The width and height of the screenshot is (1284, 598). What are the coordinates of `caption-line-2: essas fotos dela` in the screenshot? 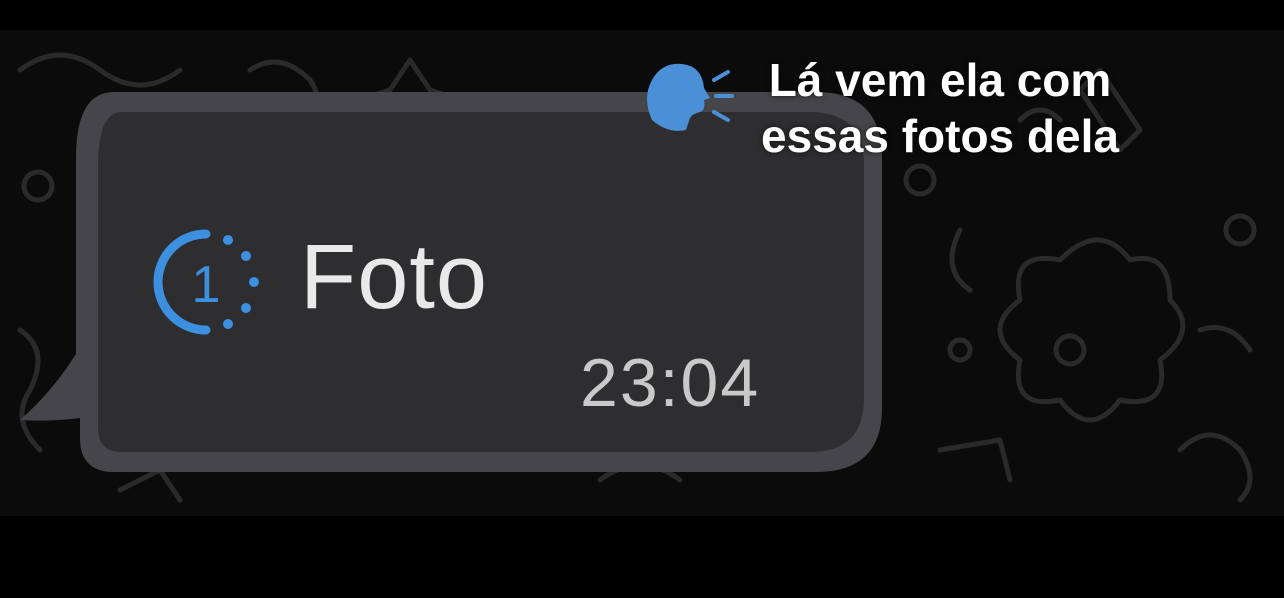 It's located at (940, 136).